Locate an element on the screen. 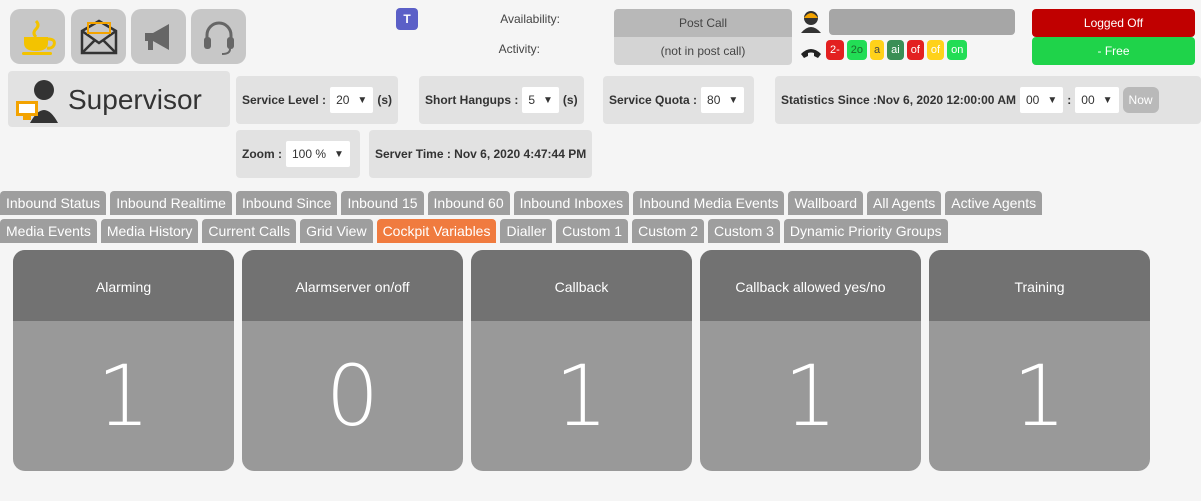 The width and height of the screenshot is (1201, 501). stats-minute-select: 00 ▼ is located at coordinates (1097, 100).